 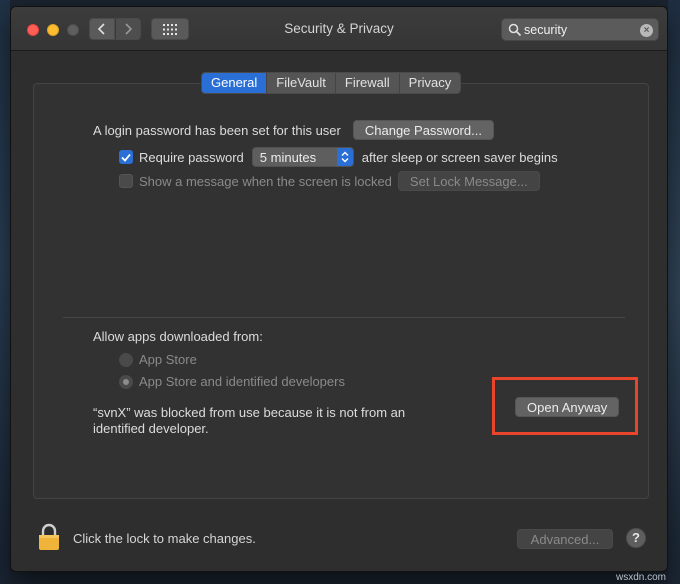 I want to click on allow-apps-heading-row: Allow apps downloaded from:, so click(x=178, y=336).